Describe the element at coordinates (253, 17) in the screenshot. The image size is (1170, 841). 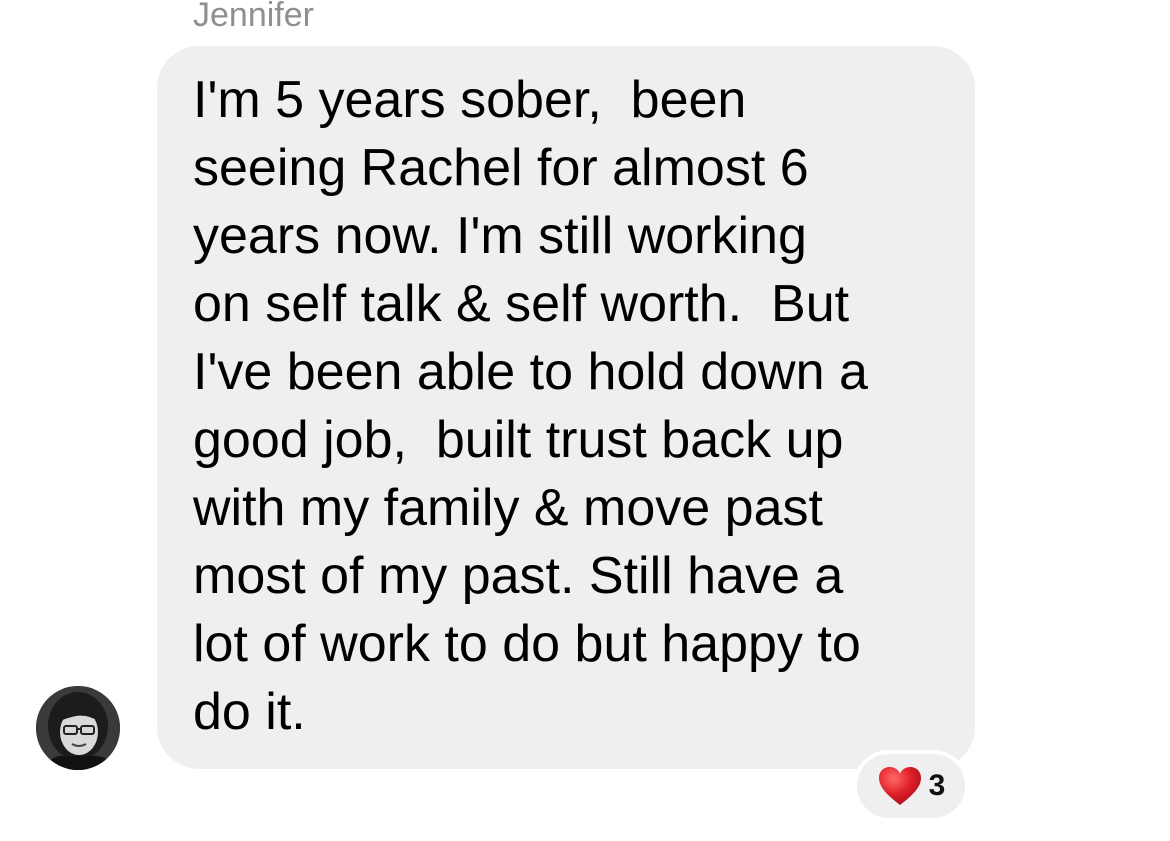
I see `sender-name: Jennifer` at that location.